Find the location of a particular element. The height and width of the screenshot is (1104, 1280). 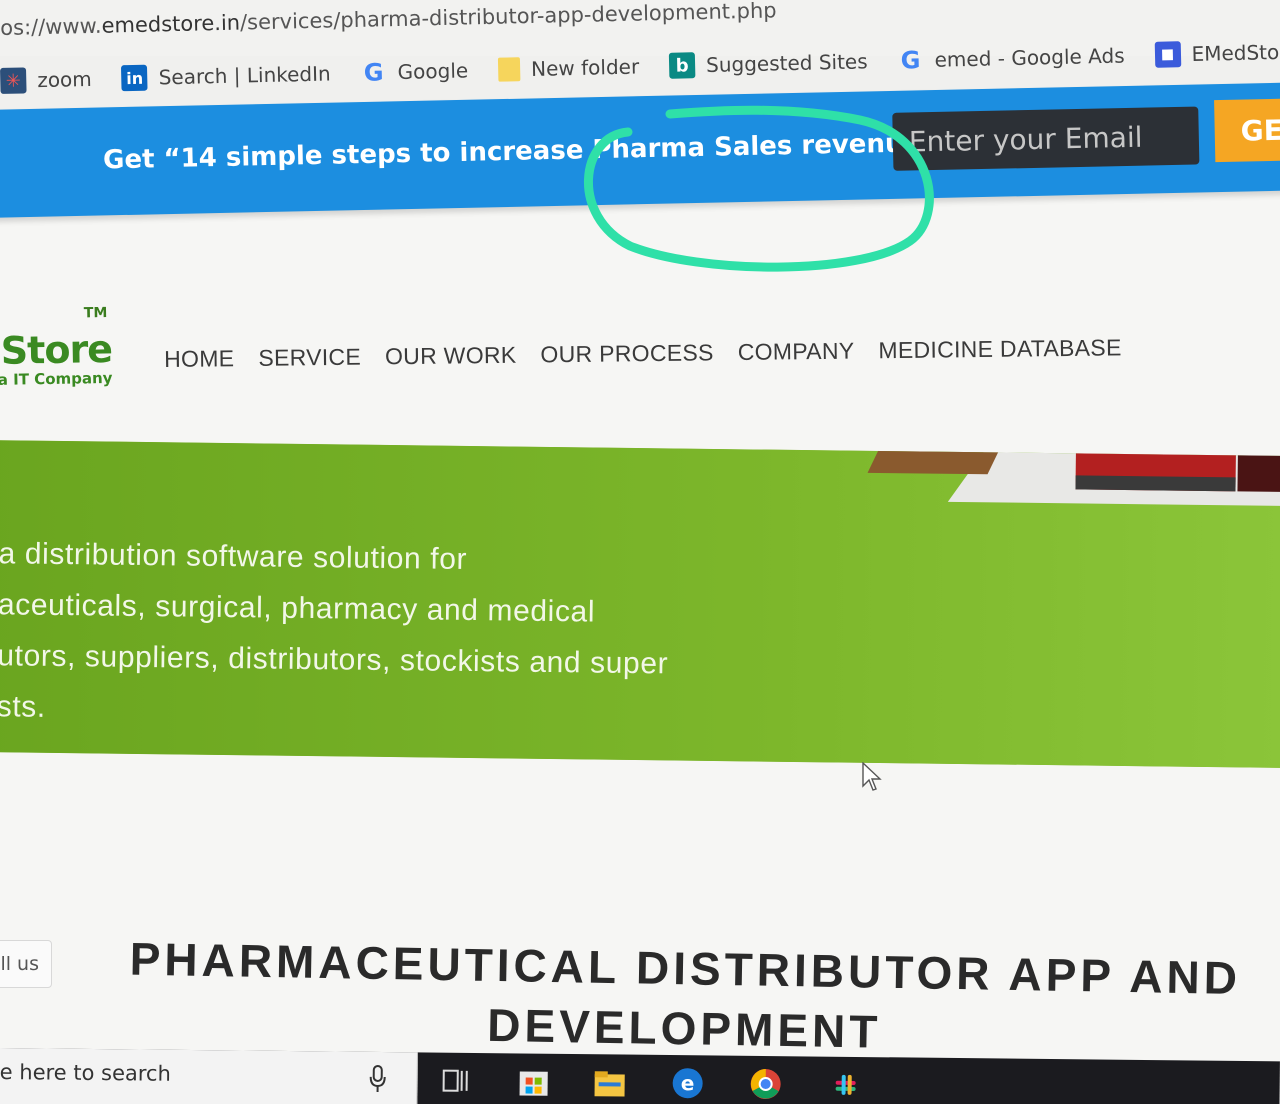

bookmark-label: zoom is located at coordinates (64, 79).